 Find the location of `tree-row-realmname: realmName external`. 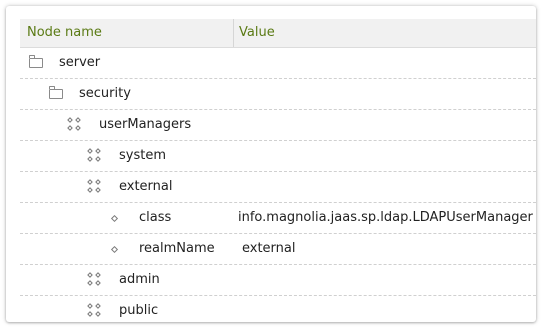

tree-row-realmname: realmName external is located at coordinates (278, 249).